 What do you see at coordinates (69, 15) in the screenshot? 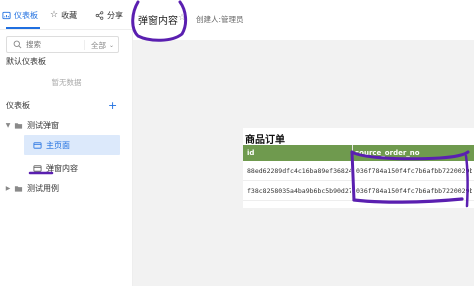
I see `tab-favorites-label: 收藏` at bounding box center [69, 15].